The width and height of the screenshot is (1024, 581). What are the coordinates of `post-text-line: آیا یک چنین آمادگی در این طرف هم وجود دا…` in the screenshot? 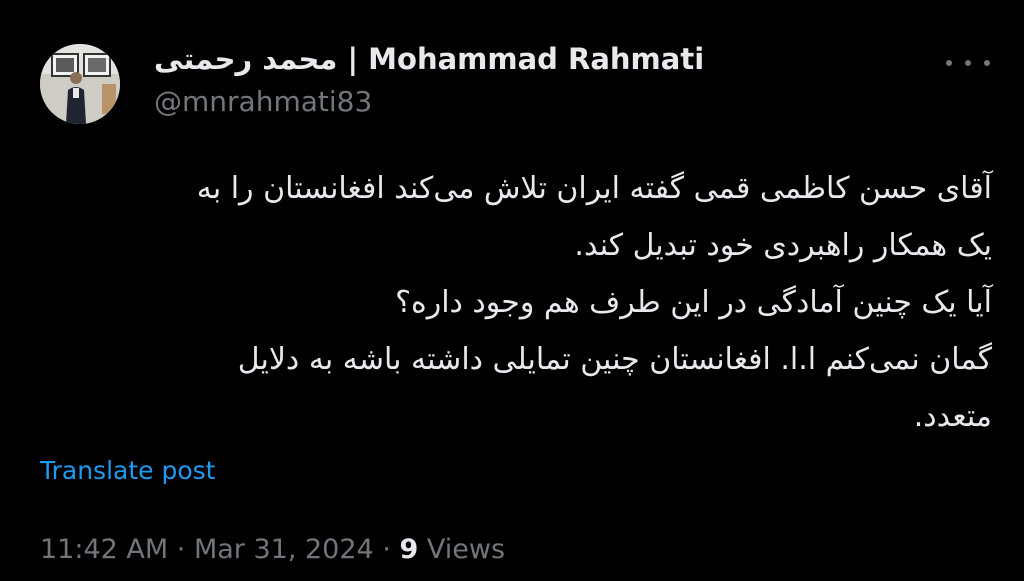 It's located at (693, 302).